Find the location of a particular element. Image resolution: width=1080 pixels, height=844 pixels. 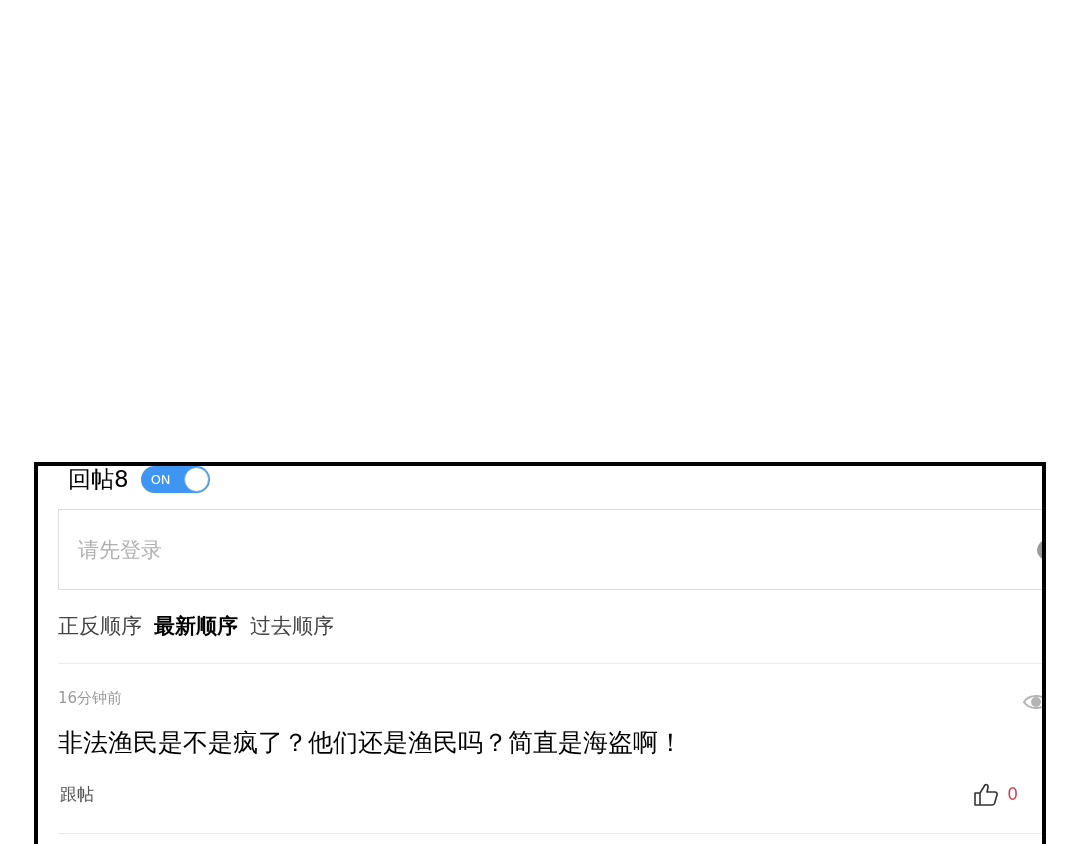

reply-count-title: 回帖8 is located at coordinates (98, 479).